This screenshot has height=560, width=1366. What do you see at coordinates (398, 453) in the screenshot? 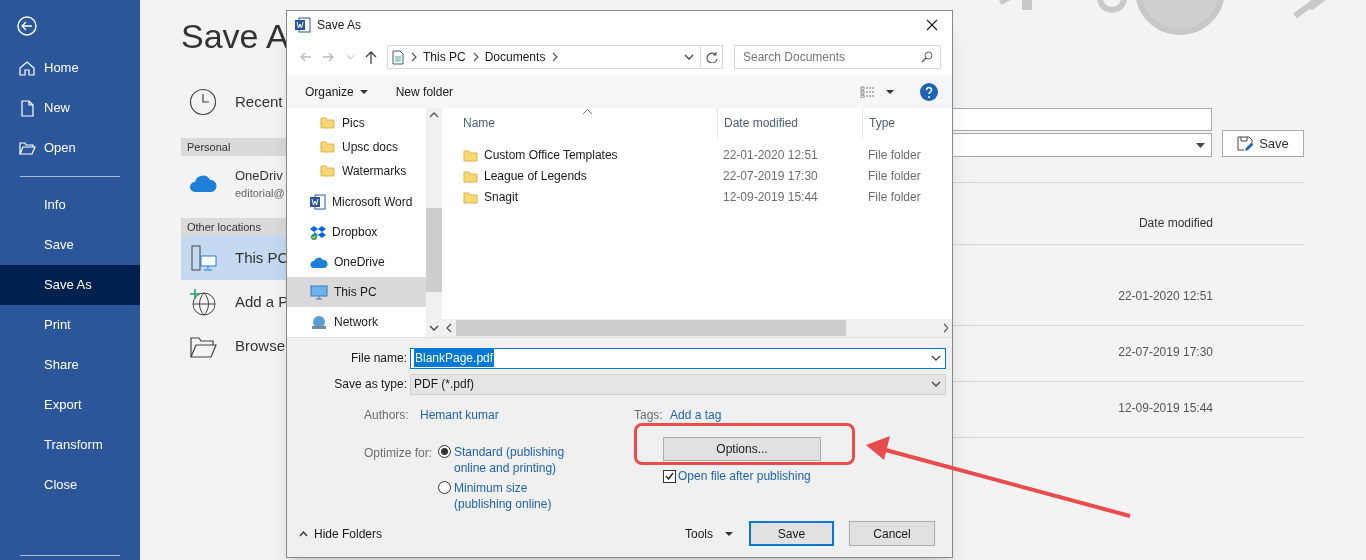
I see `field-label: Optimize for:` at bounding box center [398, 453].